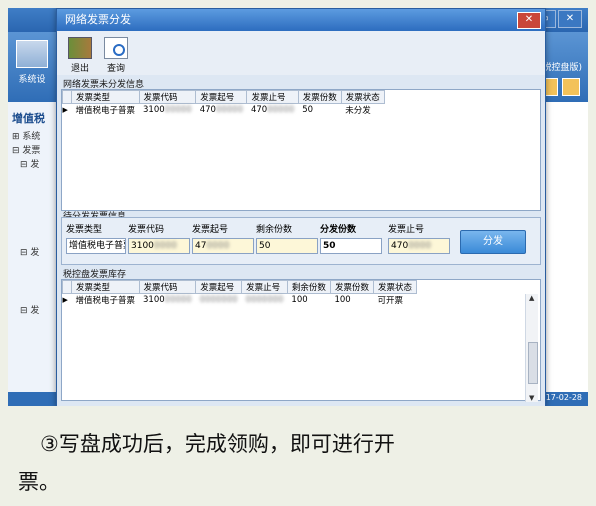  I want to click on cell-end-text: 470, so click(259, 110).